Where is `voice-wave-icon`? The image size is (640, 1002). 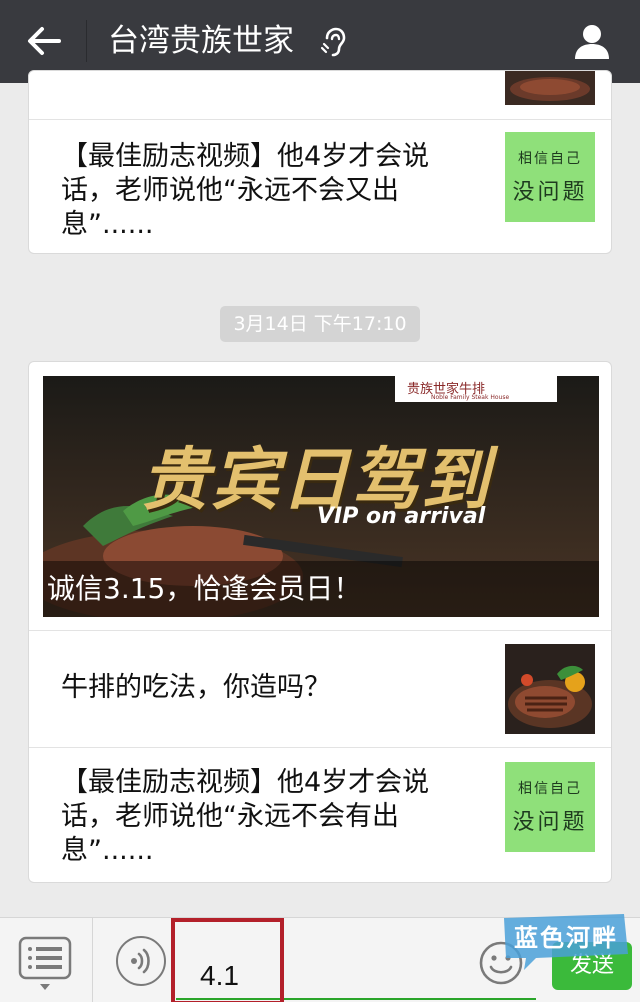 voice-wave-icon is located at coordinates (140, 961).